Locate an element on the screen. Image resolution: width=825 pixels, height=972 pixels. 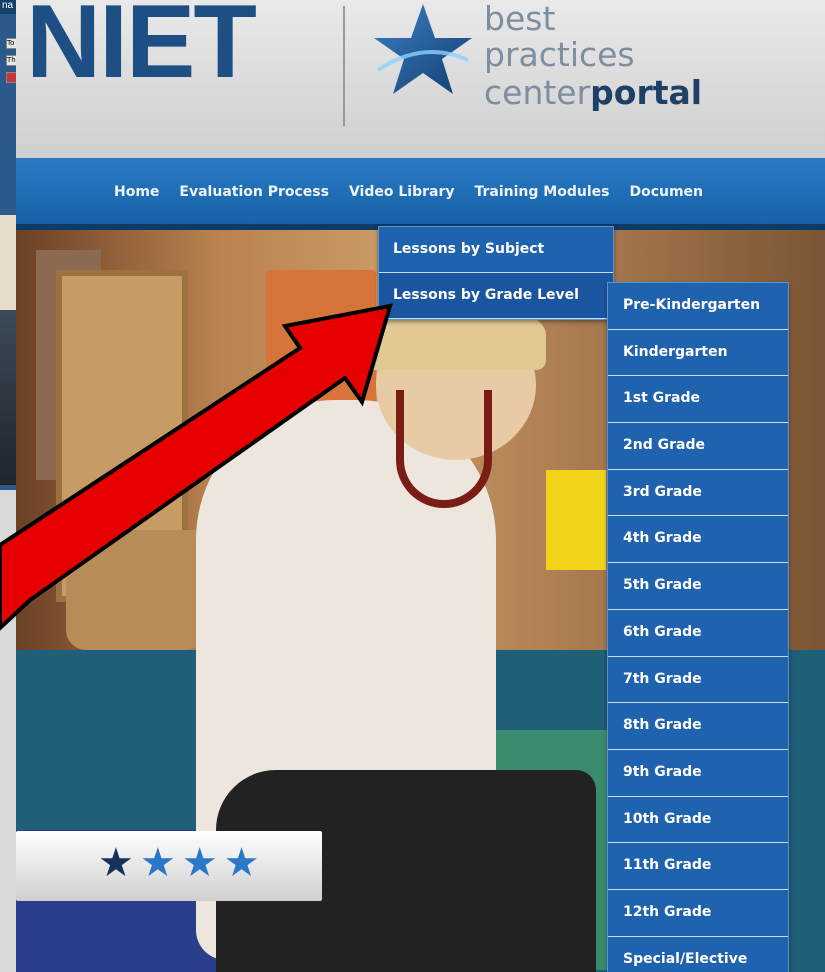
submenu-item-3rd-grade: 3rd Grade is located at coordinates (698, 493).